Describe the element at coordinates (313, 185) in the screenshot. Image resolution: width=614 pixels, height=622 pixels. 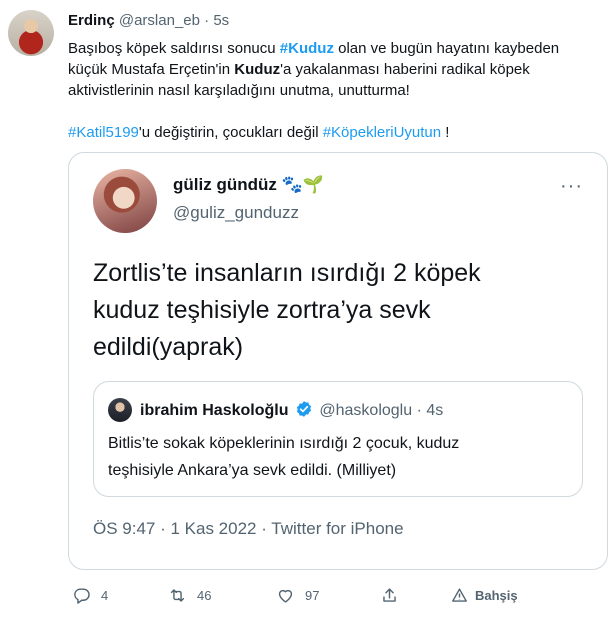
I see `seedling-icon: 🌱` at that location.